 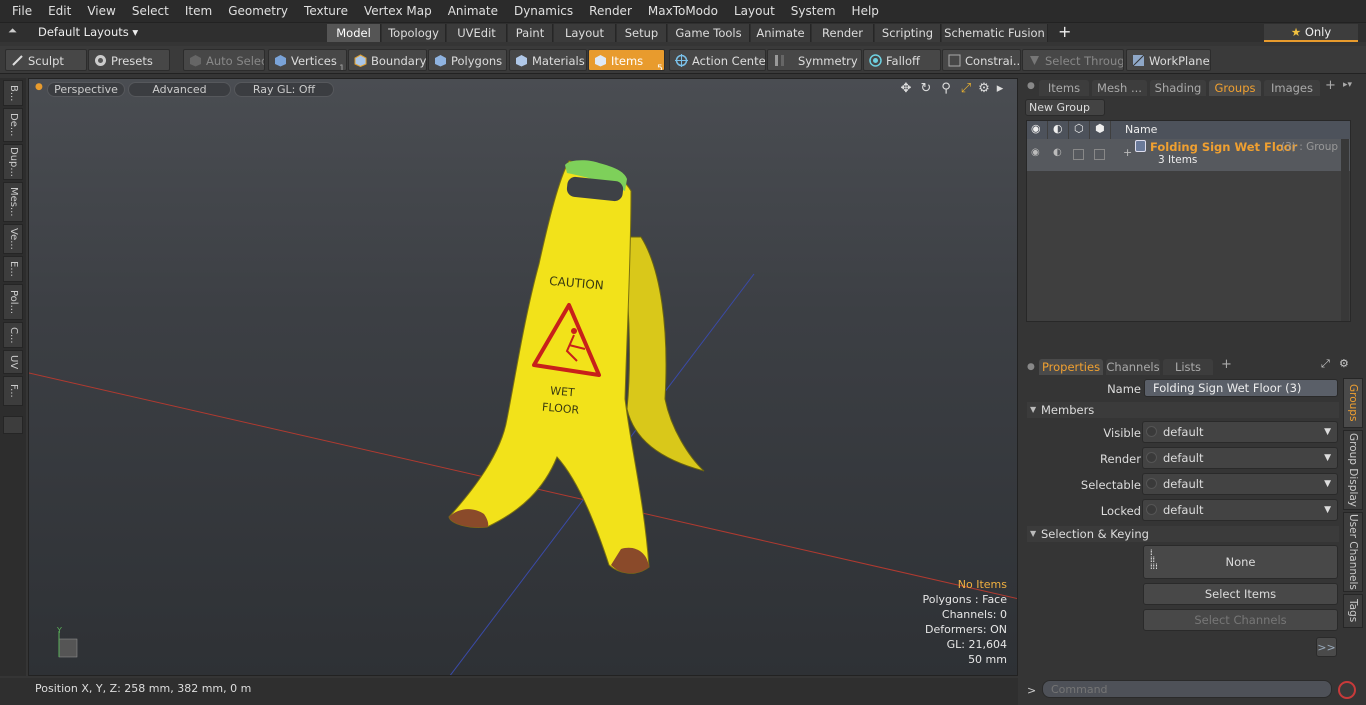 What do you see at coordinates (966, 89) in the screenshot?
I see `maximize-icon: ⤢` at bounding box center [966, 89].